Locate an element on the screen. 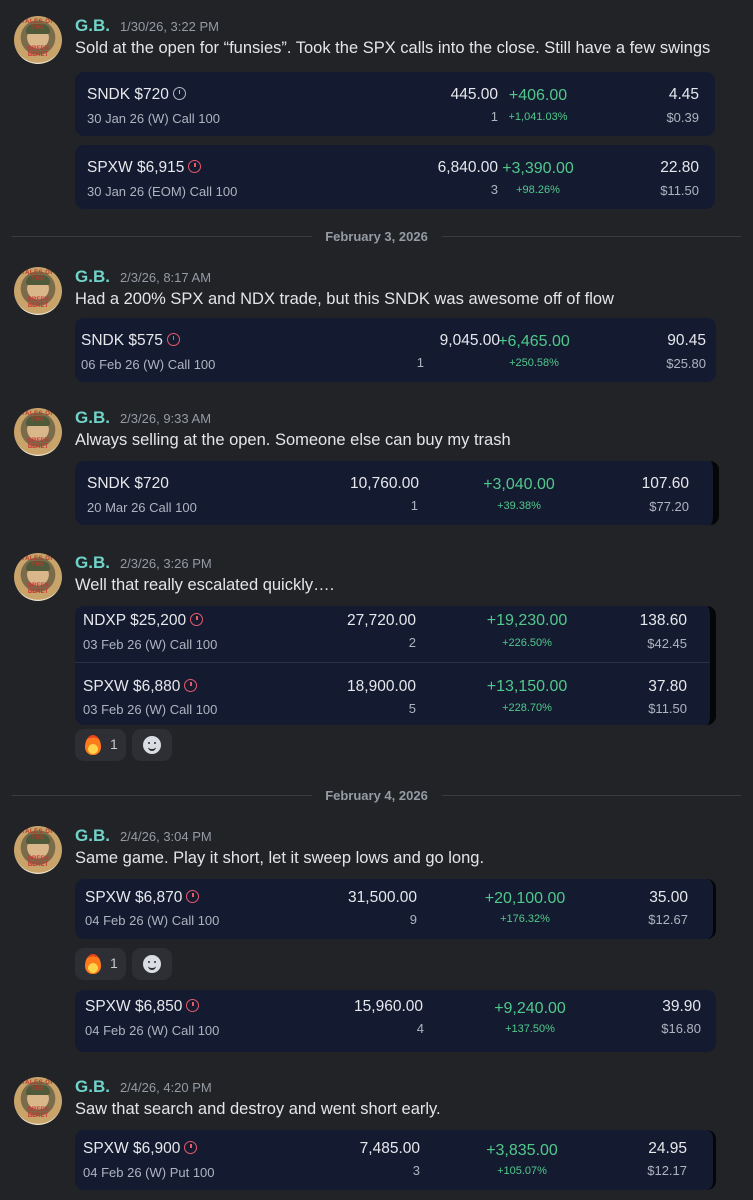 Image resolution: width=753 pixels, height=1200 pixels. profit-loss-percent: +228.70% is located at coordinates (527, 708).